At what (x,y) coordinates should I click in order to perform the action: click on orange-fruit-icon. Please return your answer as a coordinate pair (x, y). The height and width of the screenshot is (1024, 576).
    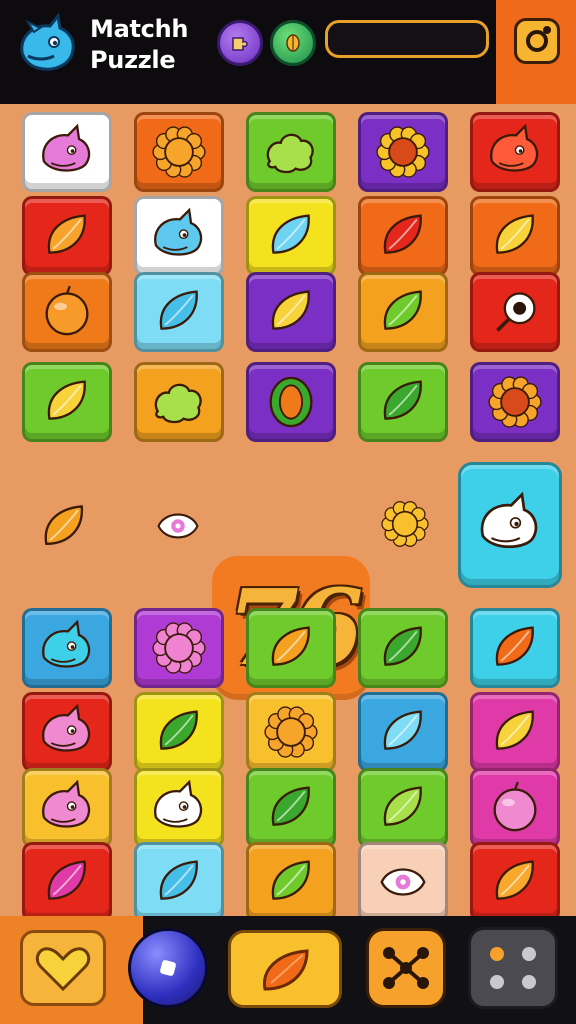
    Looking at the image, I should click on (67, 310).